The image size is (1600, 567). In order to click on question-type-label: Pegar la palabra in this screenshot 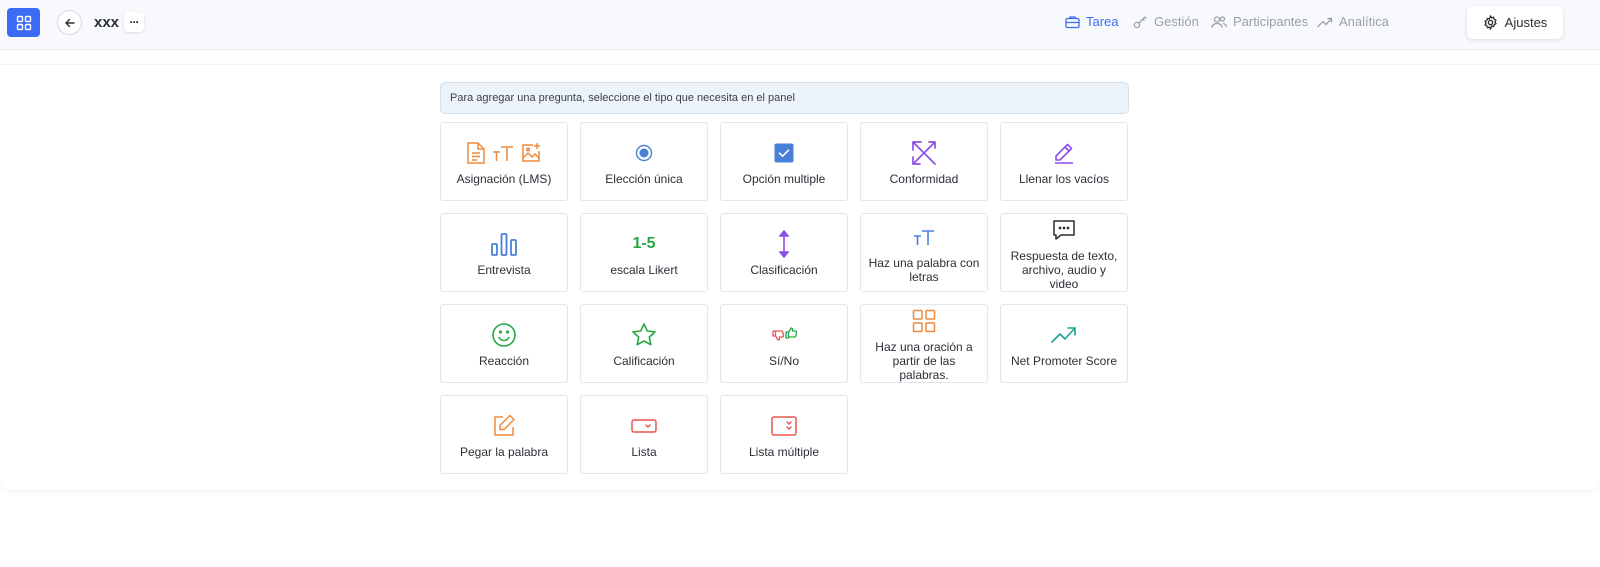, I will do `click(504, 451)`.